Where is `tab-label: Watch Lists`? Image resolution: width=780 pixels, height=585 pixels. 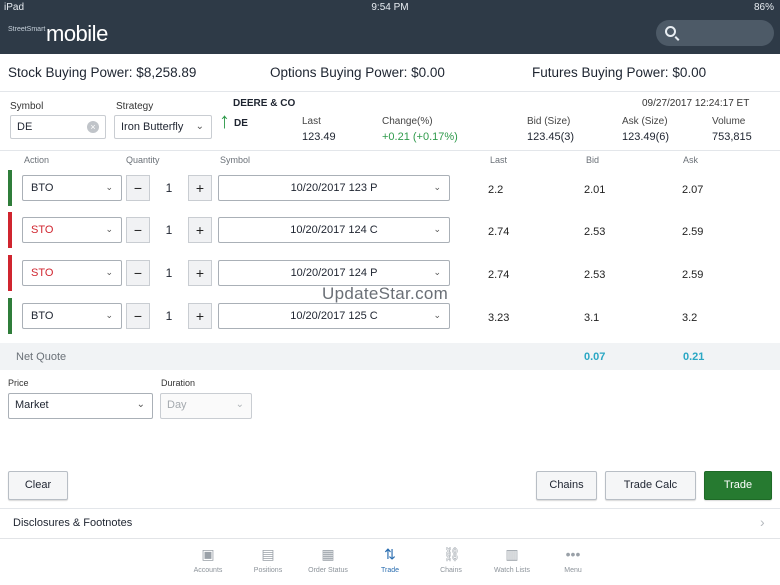
tab-label: Watch Lists is located at coordinates (512, 570).